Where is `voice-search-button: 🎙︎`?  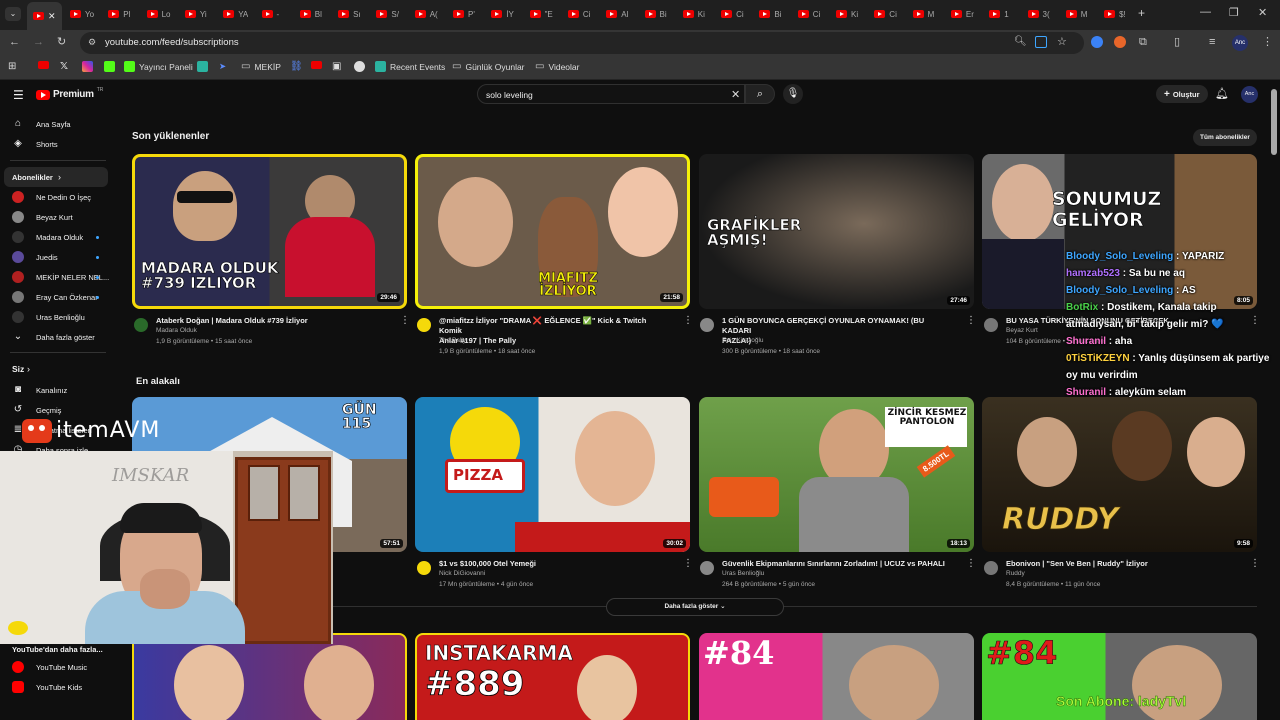
voice-search-button: 🎙︎ is located at coordinates (793, 94).